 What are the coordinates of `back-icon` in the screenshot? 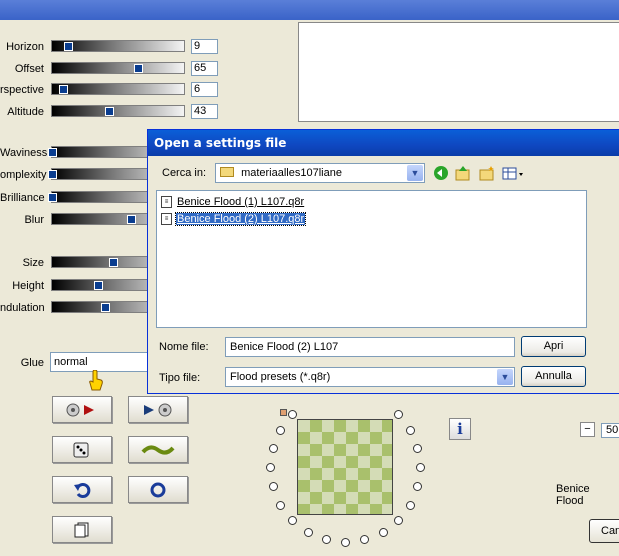 It's located at (441, 173).